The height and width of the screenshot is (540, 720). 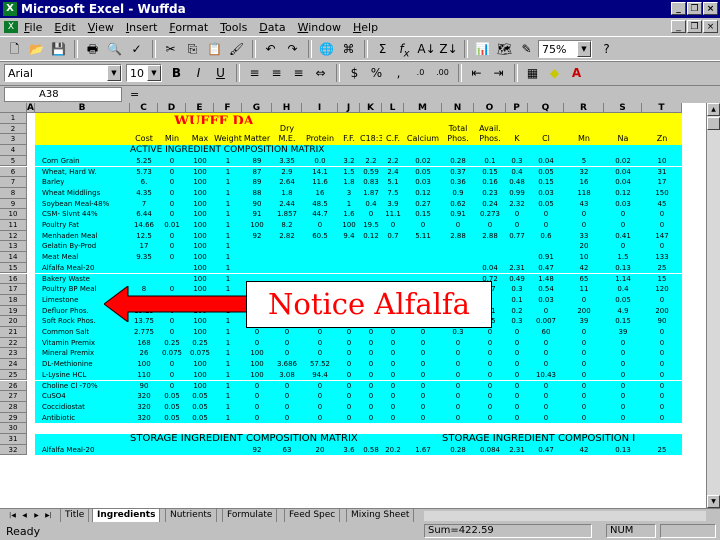 I want to click on cell: 11, so click(x=584, y=289).